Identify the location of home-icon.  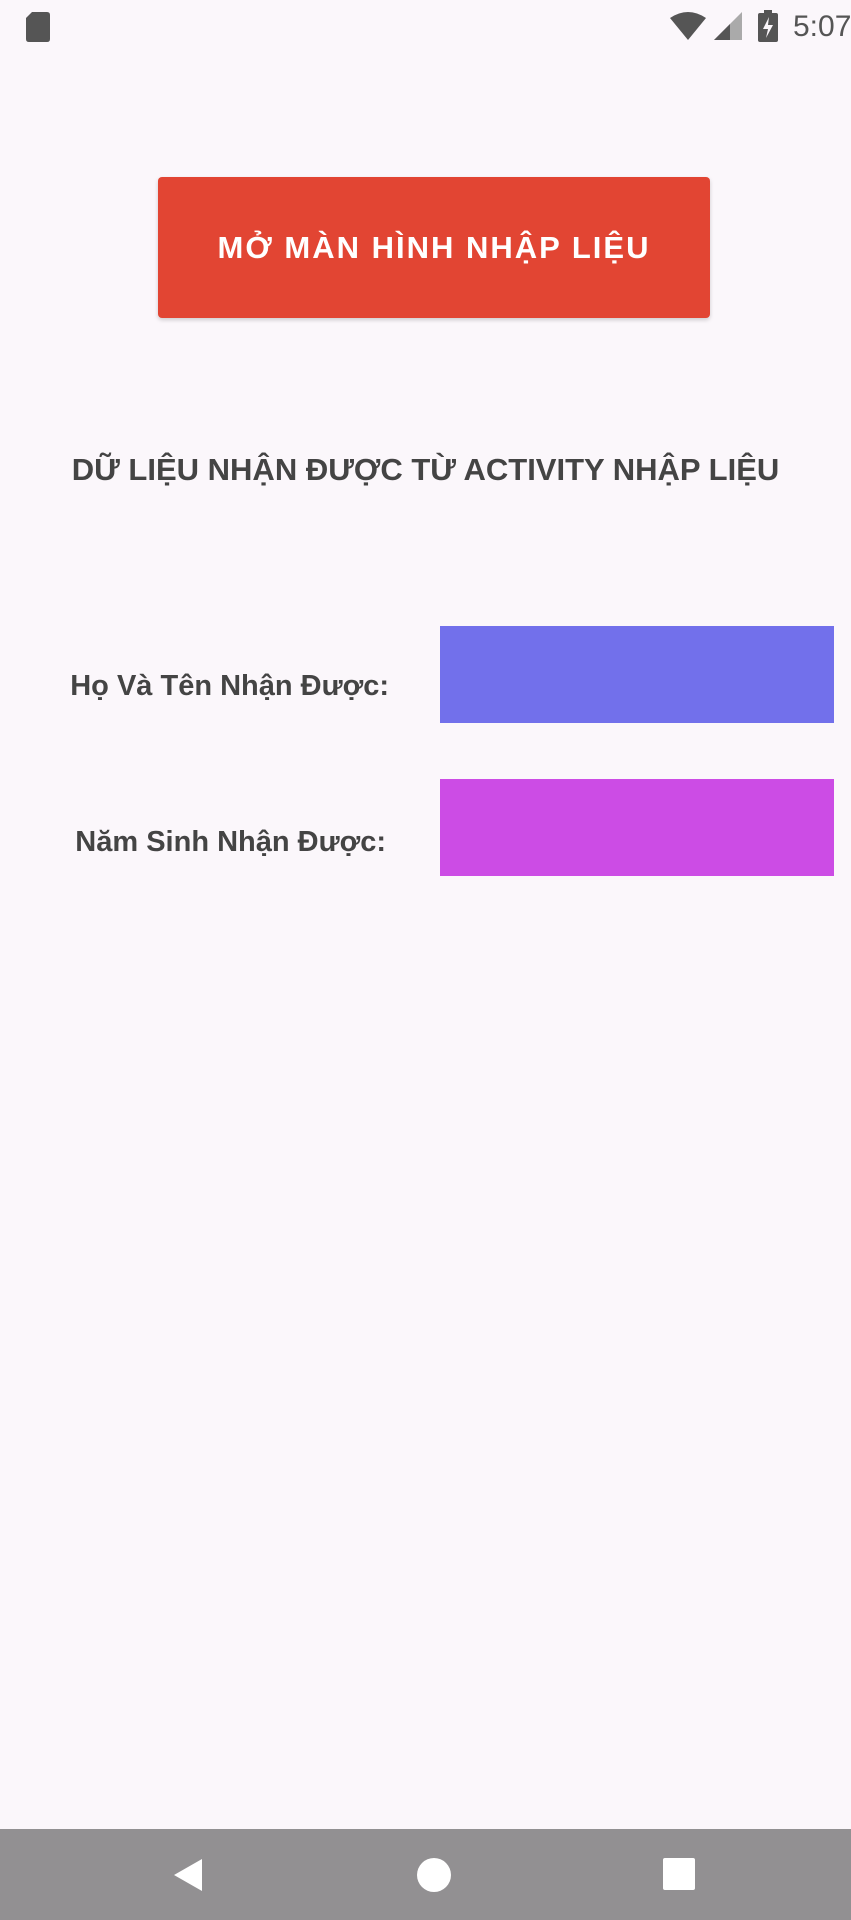
(434, 1875).